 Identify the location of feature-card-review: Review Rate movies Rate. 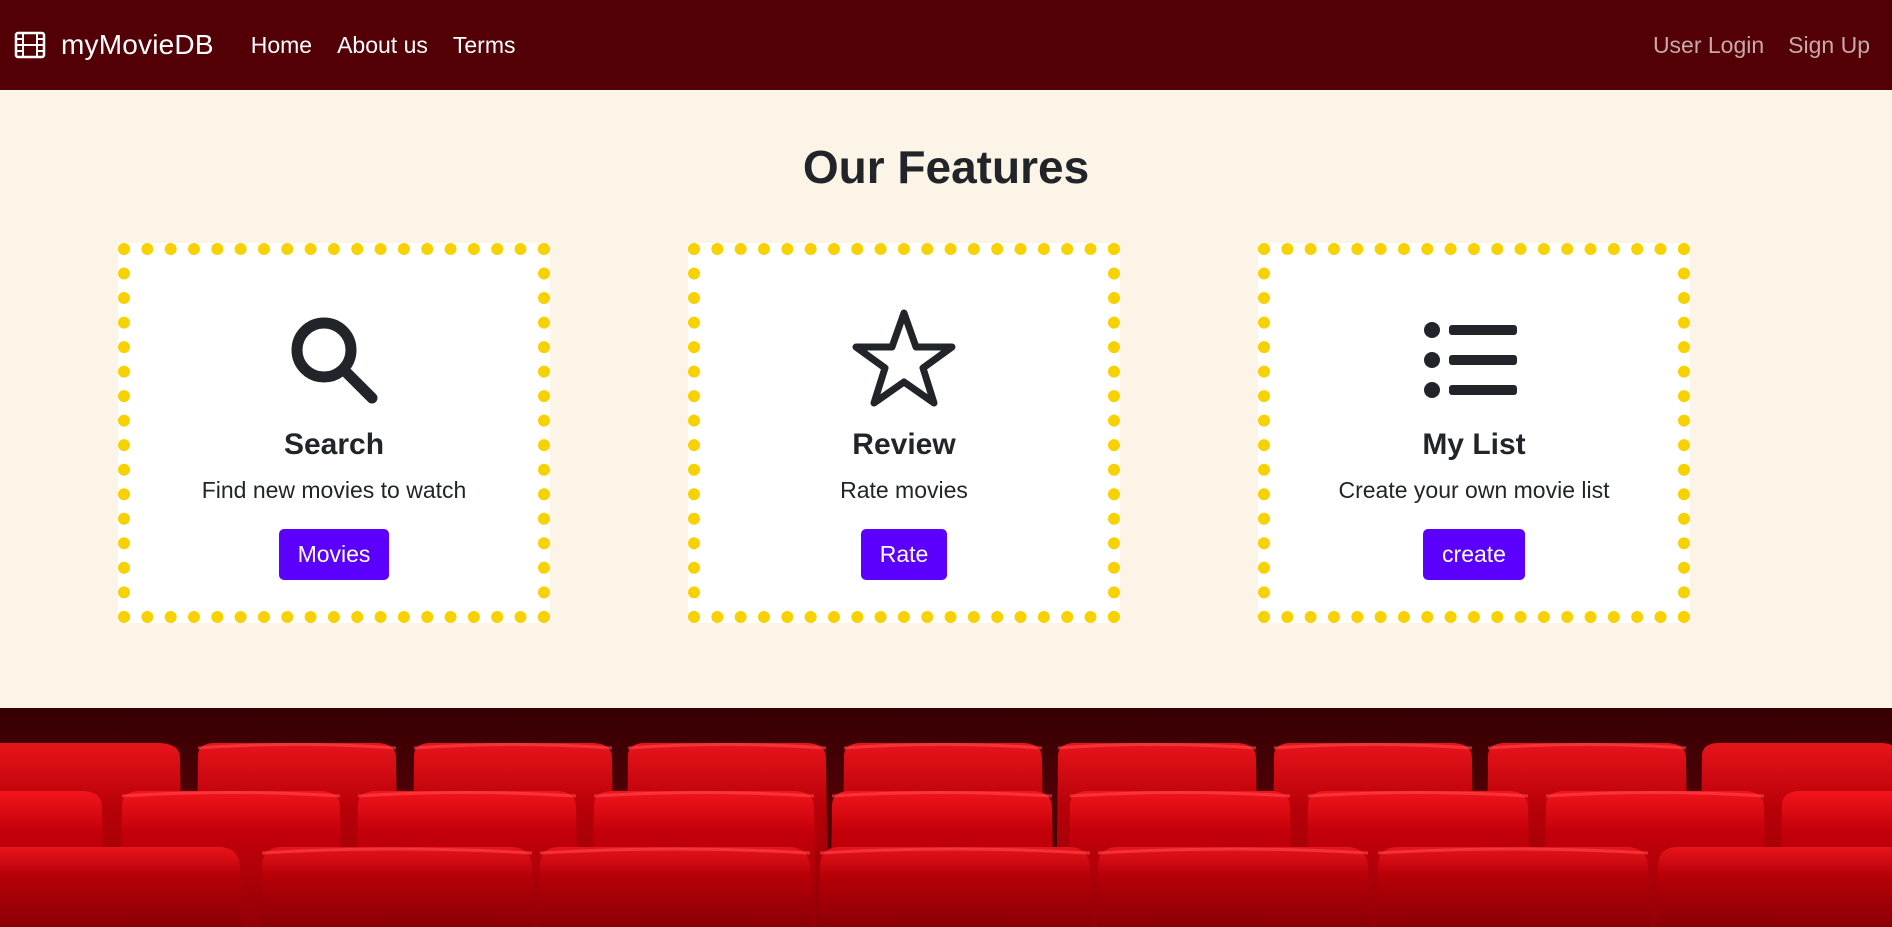
(904, 433).